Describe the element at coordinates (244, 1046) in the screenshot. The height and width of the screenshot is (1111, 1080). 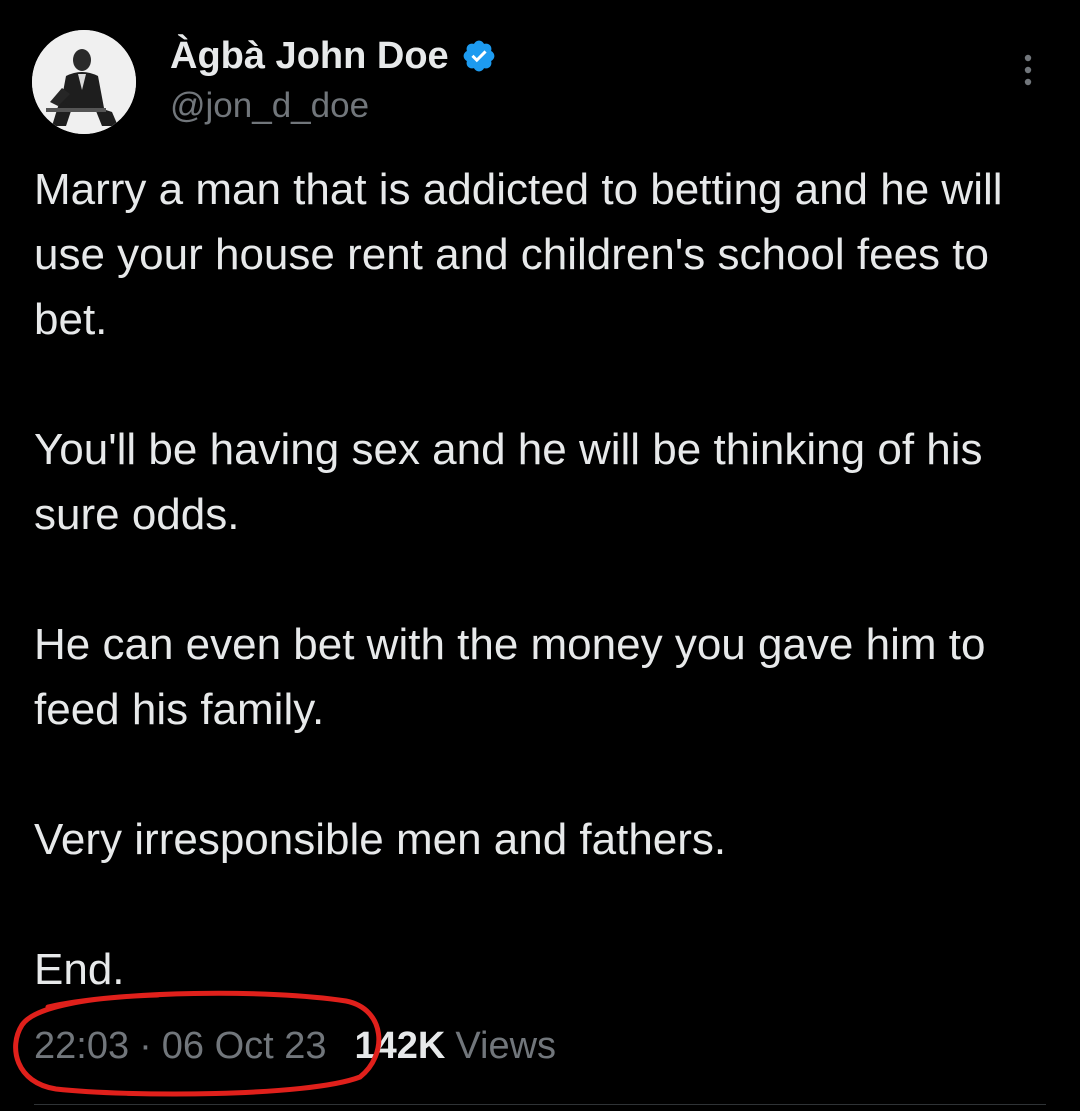
I see `tweet-date: 06 Oct 23` at that location.